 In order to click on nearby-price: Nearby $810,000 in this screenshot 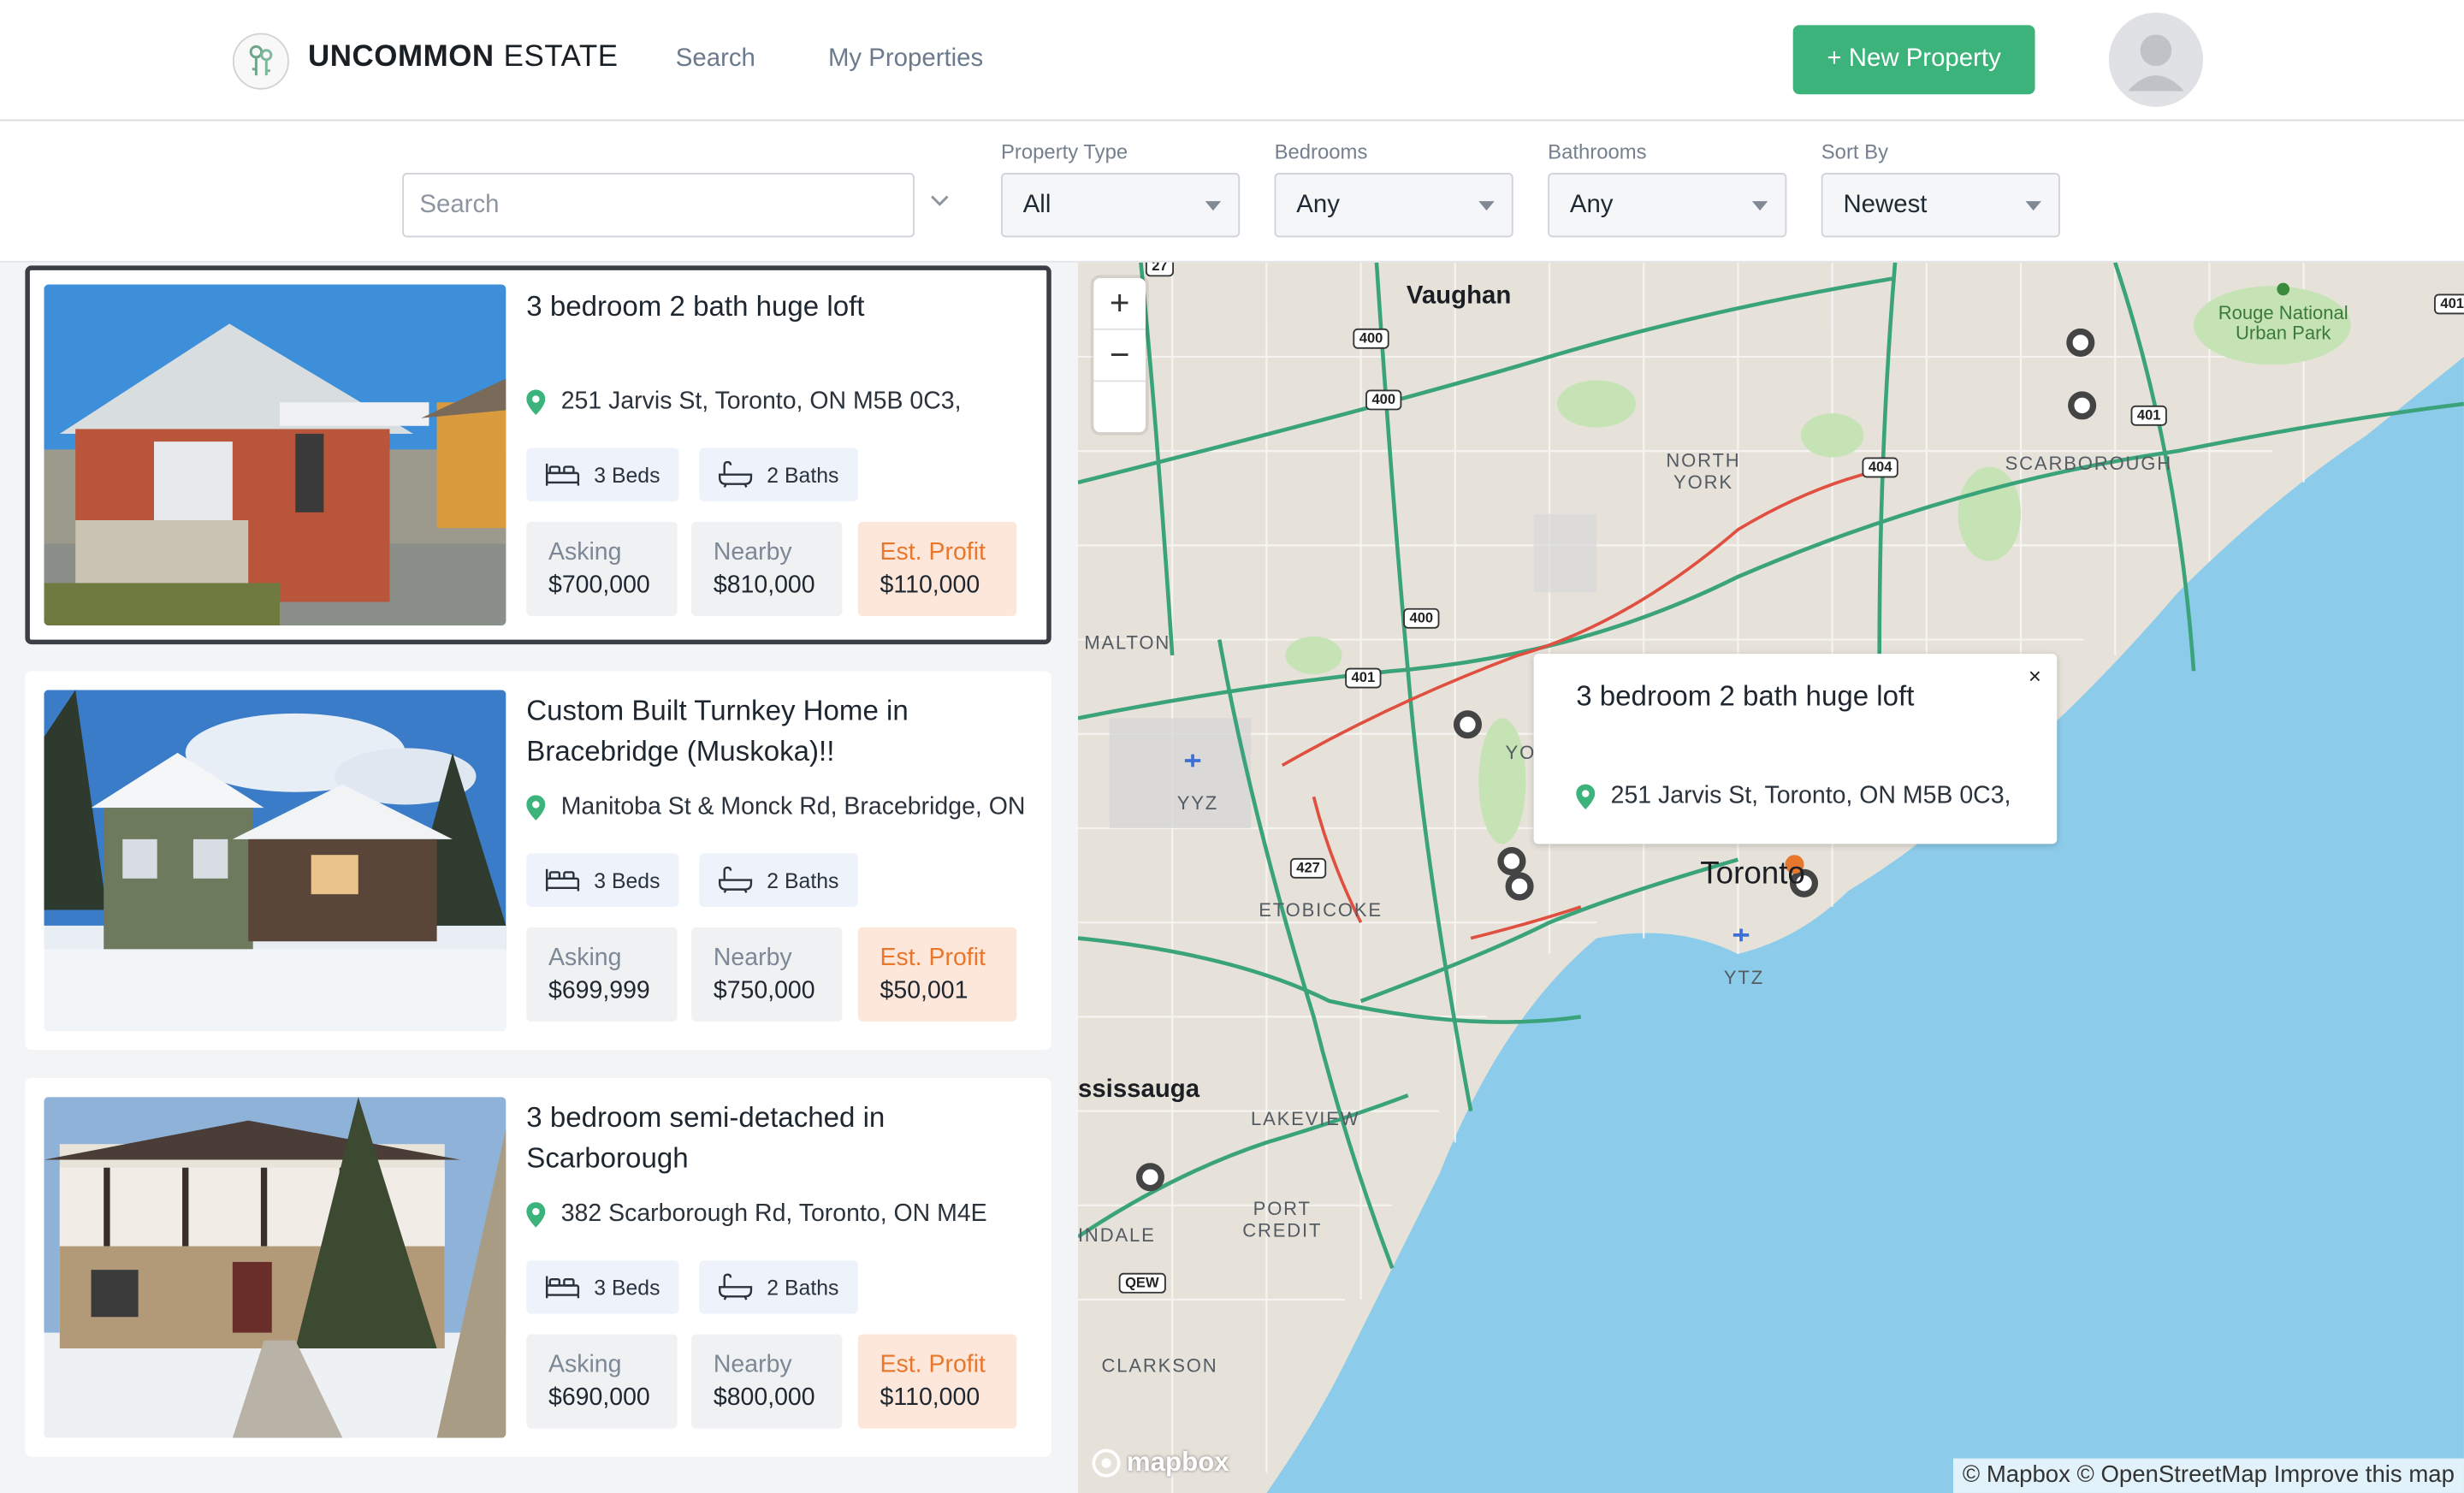, I will do `click(767, 569)`.